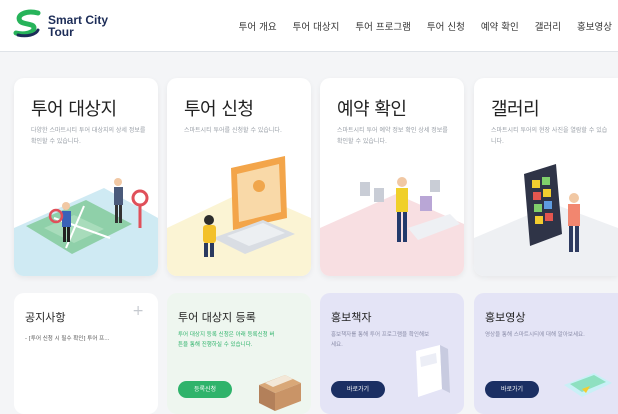  Describe the element at coordinates (433, 371) in the screenshot. I see `booklet-icon` at that location.